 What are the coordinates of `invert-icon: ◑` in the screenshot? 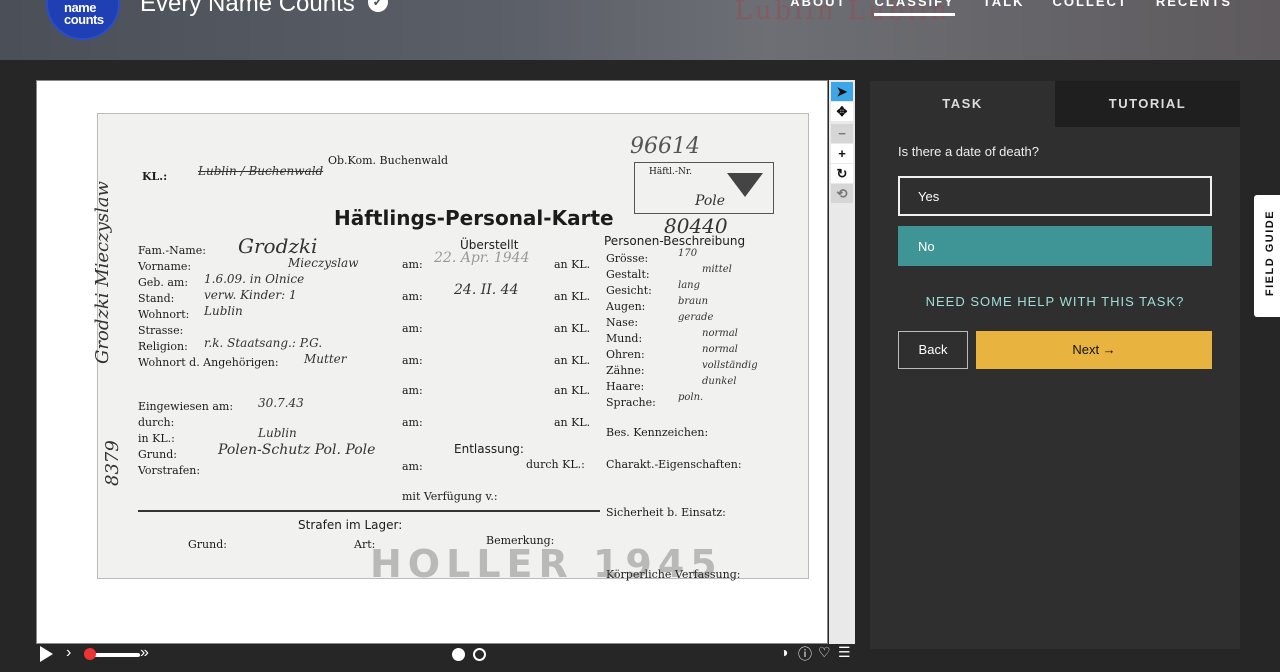 It's located at (784, 652).